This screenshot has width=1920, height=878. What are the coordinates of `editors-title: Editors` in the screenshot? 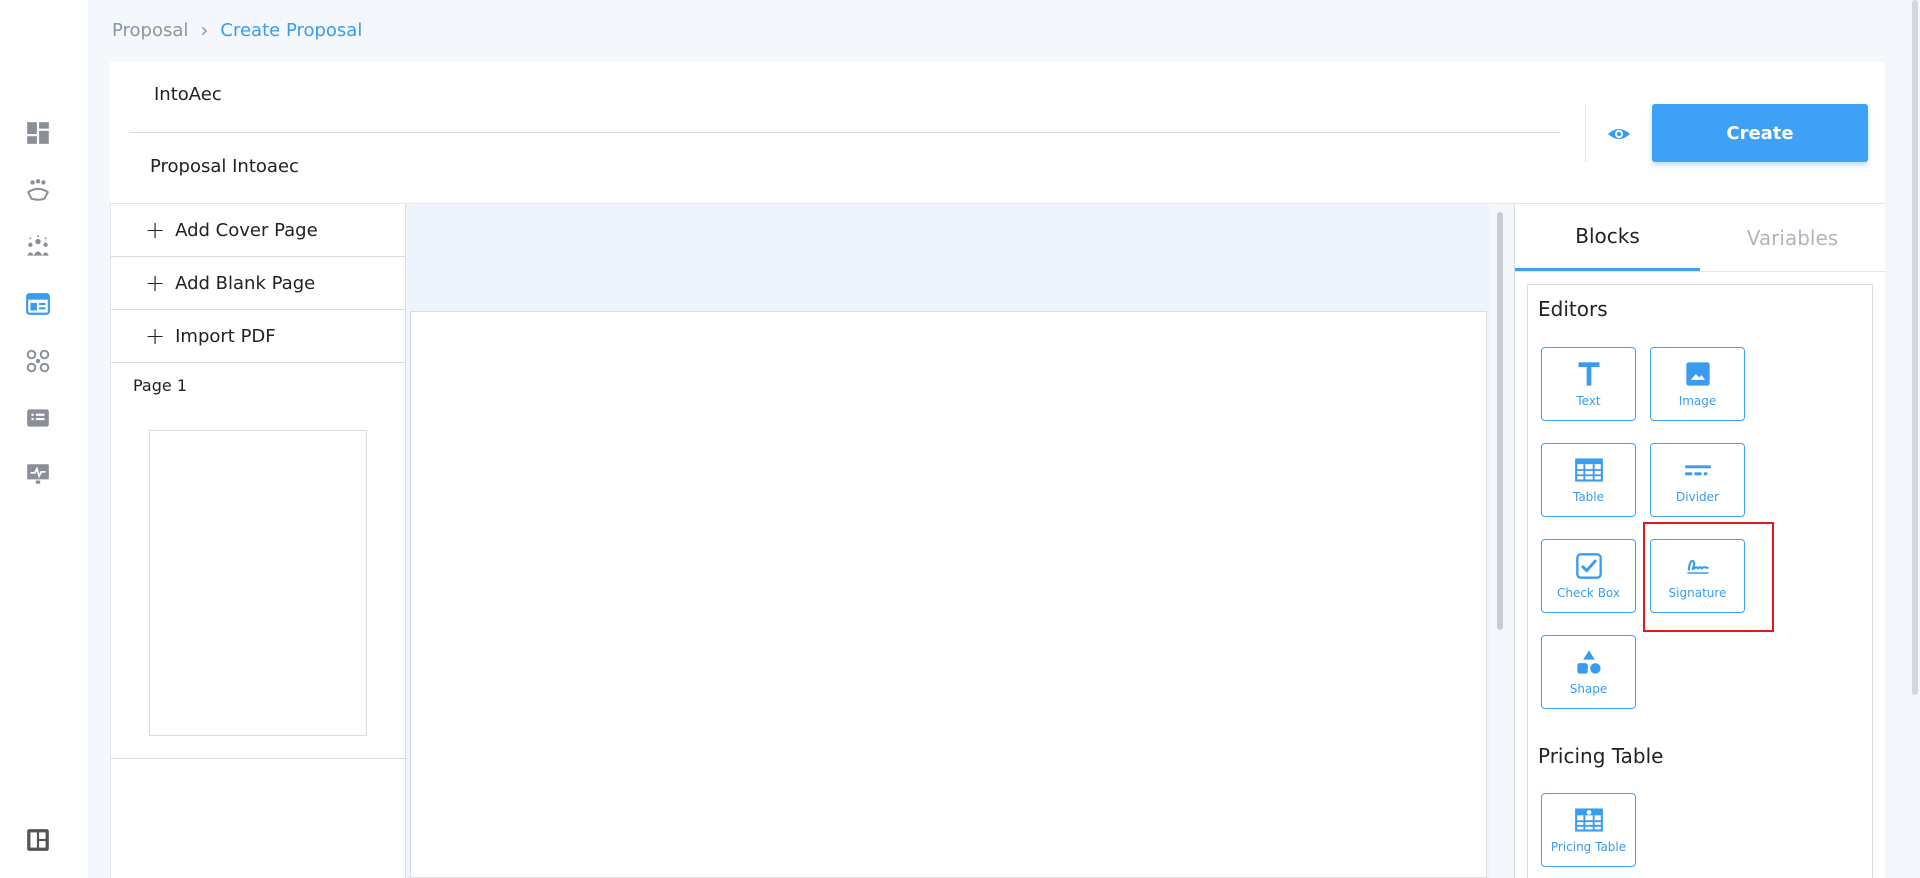 It's located at (1573, 309).